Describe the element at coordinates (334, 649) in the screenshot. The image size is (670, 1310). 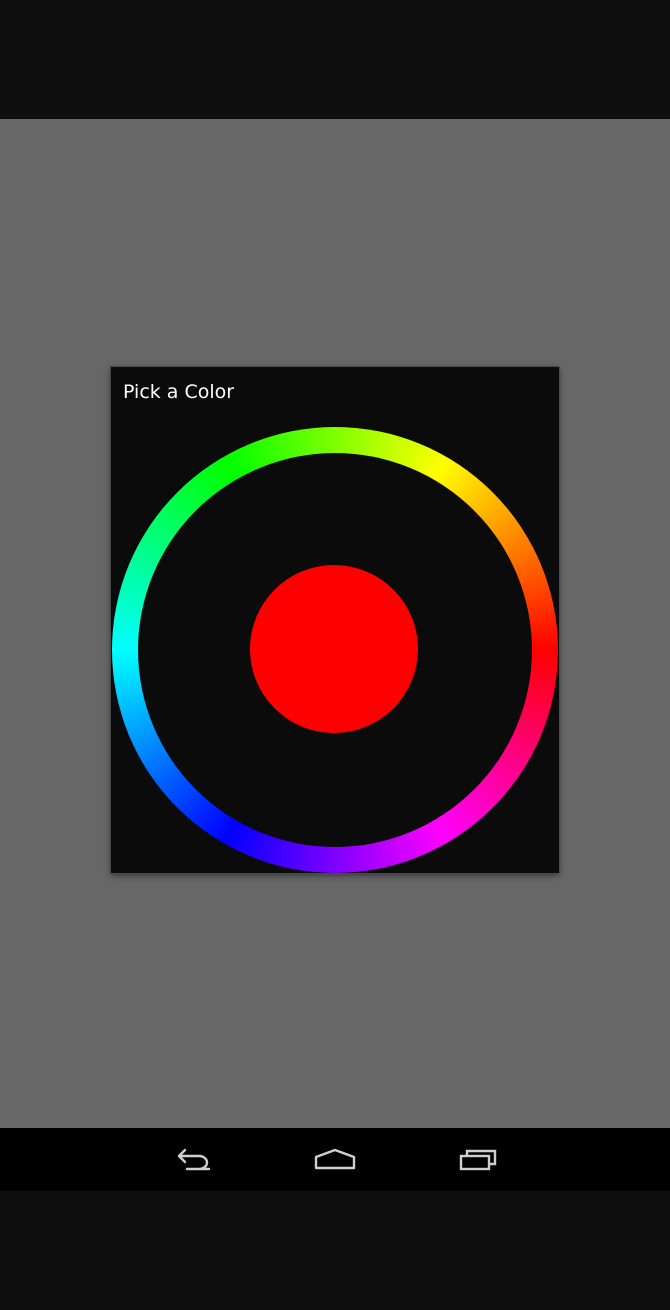
I see `selected-color-swatch` at that location.